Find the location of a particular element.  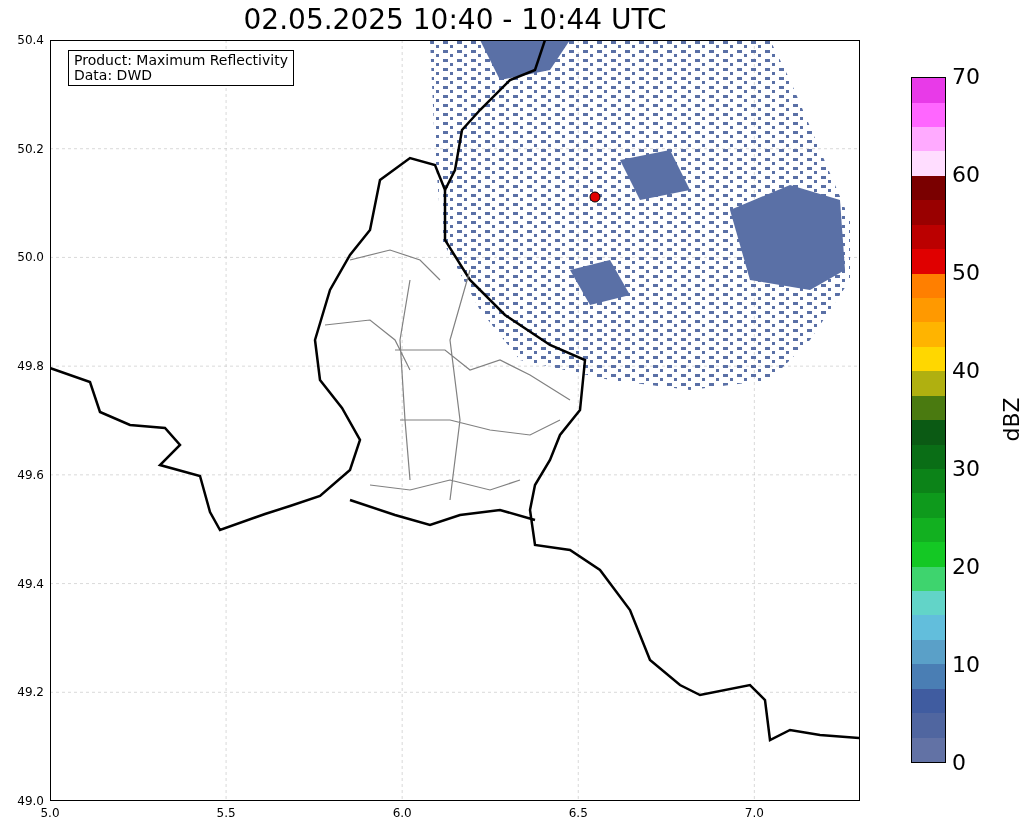

chart-title: 02.05.2025 10:40 - 10:44 UTC is located at coordinates (455, 20).